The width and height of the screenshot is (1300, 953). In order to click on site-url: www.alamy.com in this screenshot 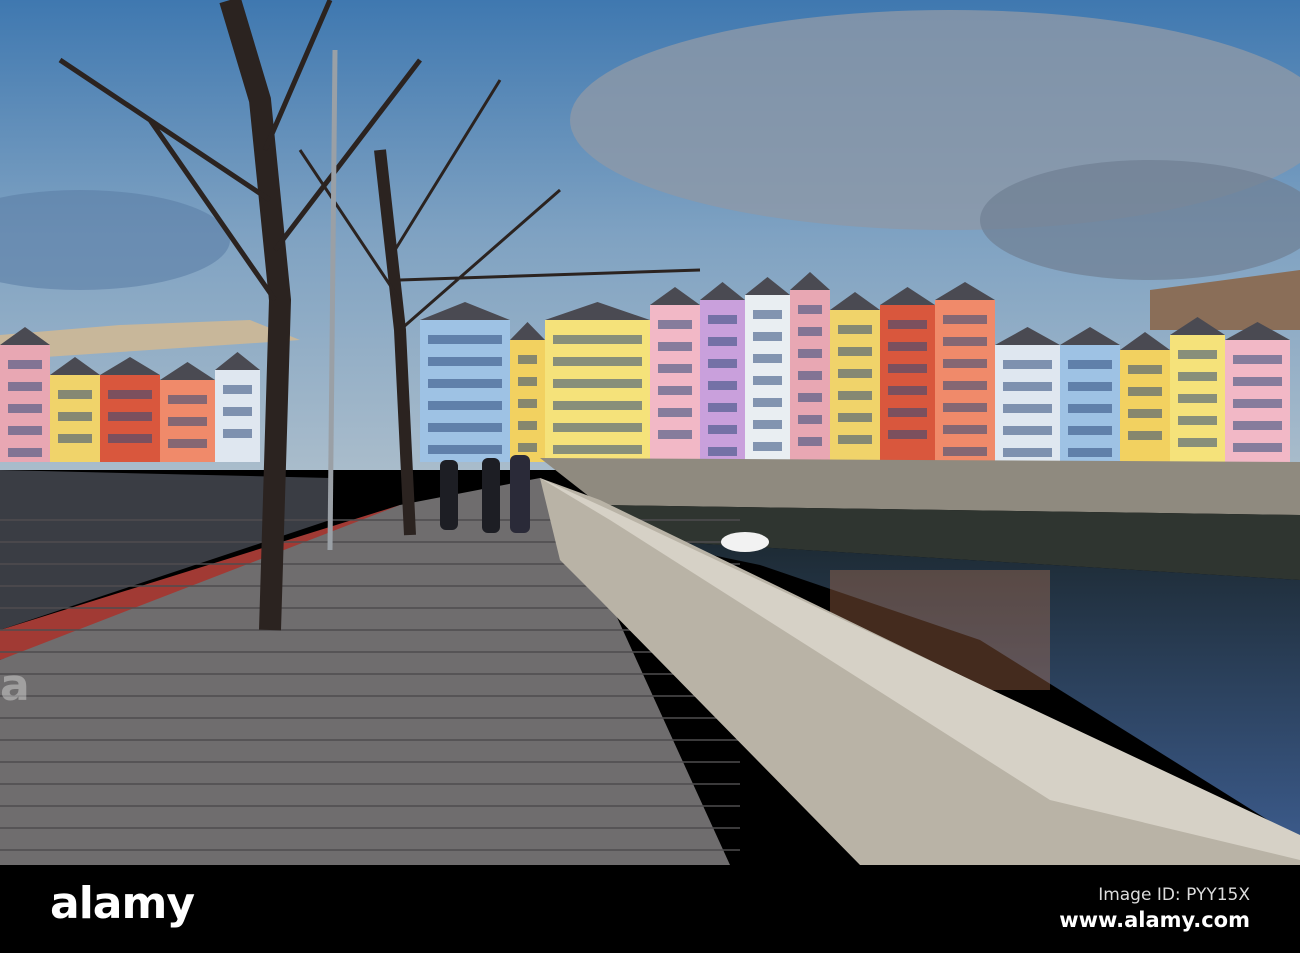, I will do `click(1154, 920)`.